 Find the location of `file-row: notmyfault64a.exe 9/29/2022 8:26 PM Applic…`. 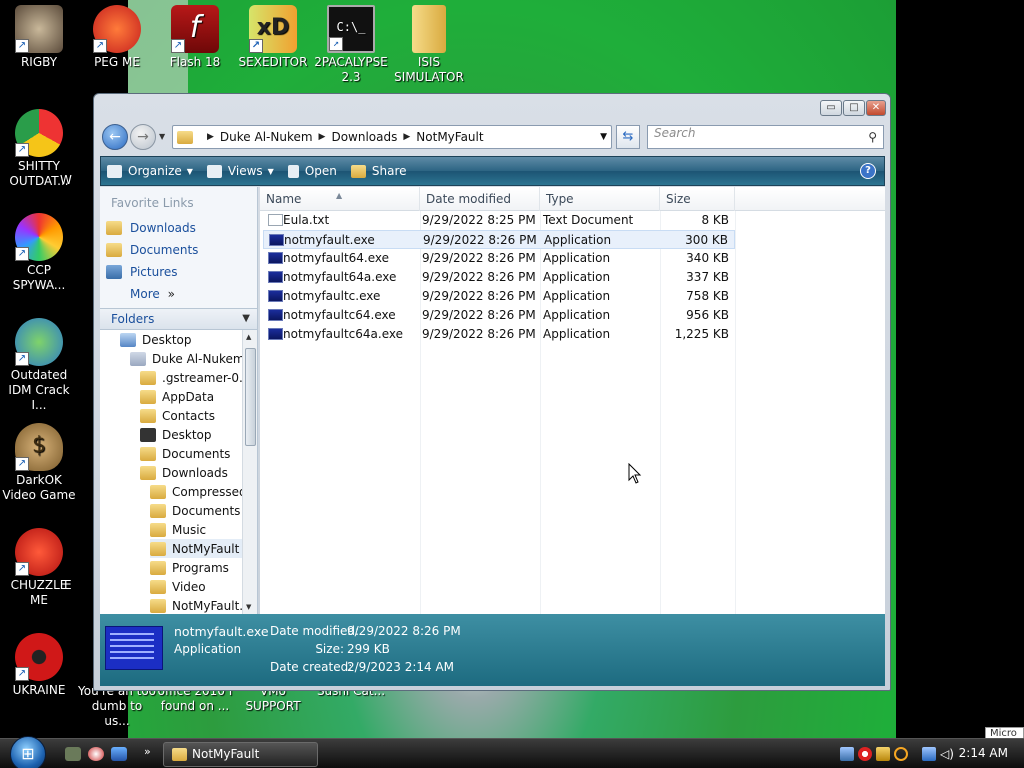

file-row: notmyfault64a.exe 9/29/2022 8:26 PM Applic… is located at coordinates (499, 277).